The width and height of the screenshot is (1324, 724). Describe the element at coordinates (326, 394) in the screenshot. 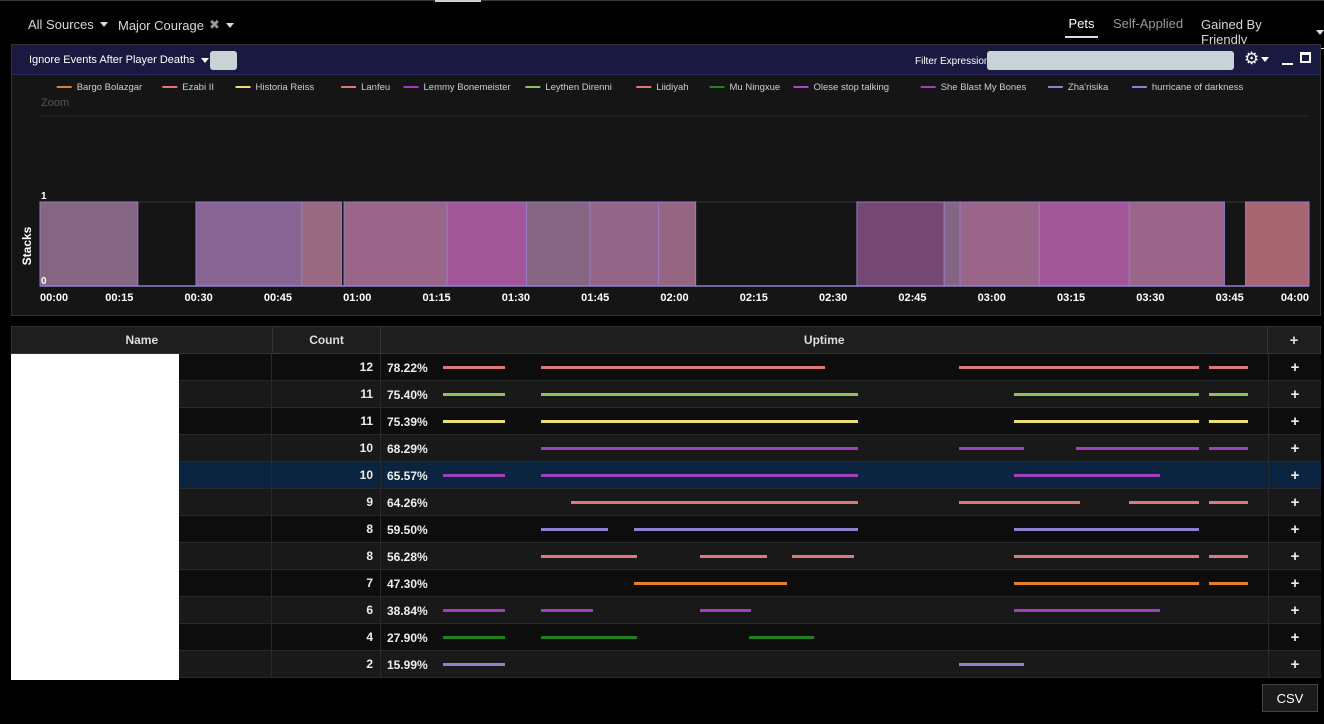

I see `cell-count: 11` at that location.